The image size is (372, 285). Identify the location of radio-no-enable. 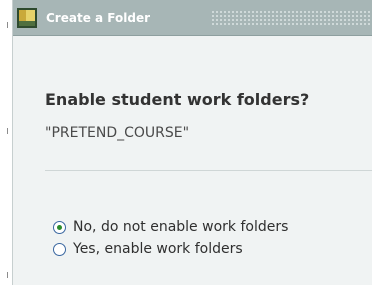
(59, 227).